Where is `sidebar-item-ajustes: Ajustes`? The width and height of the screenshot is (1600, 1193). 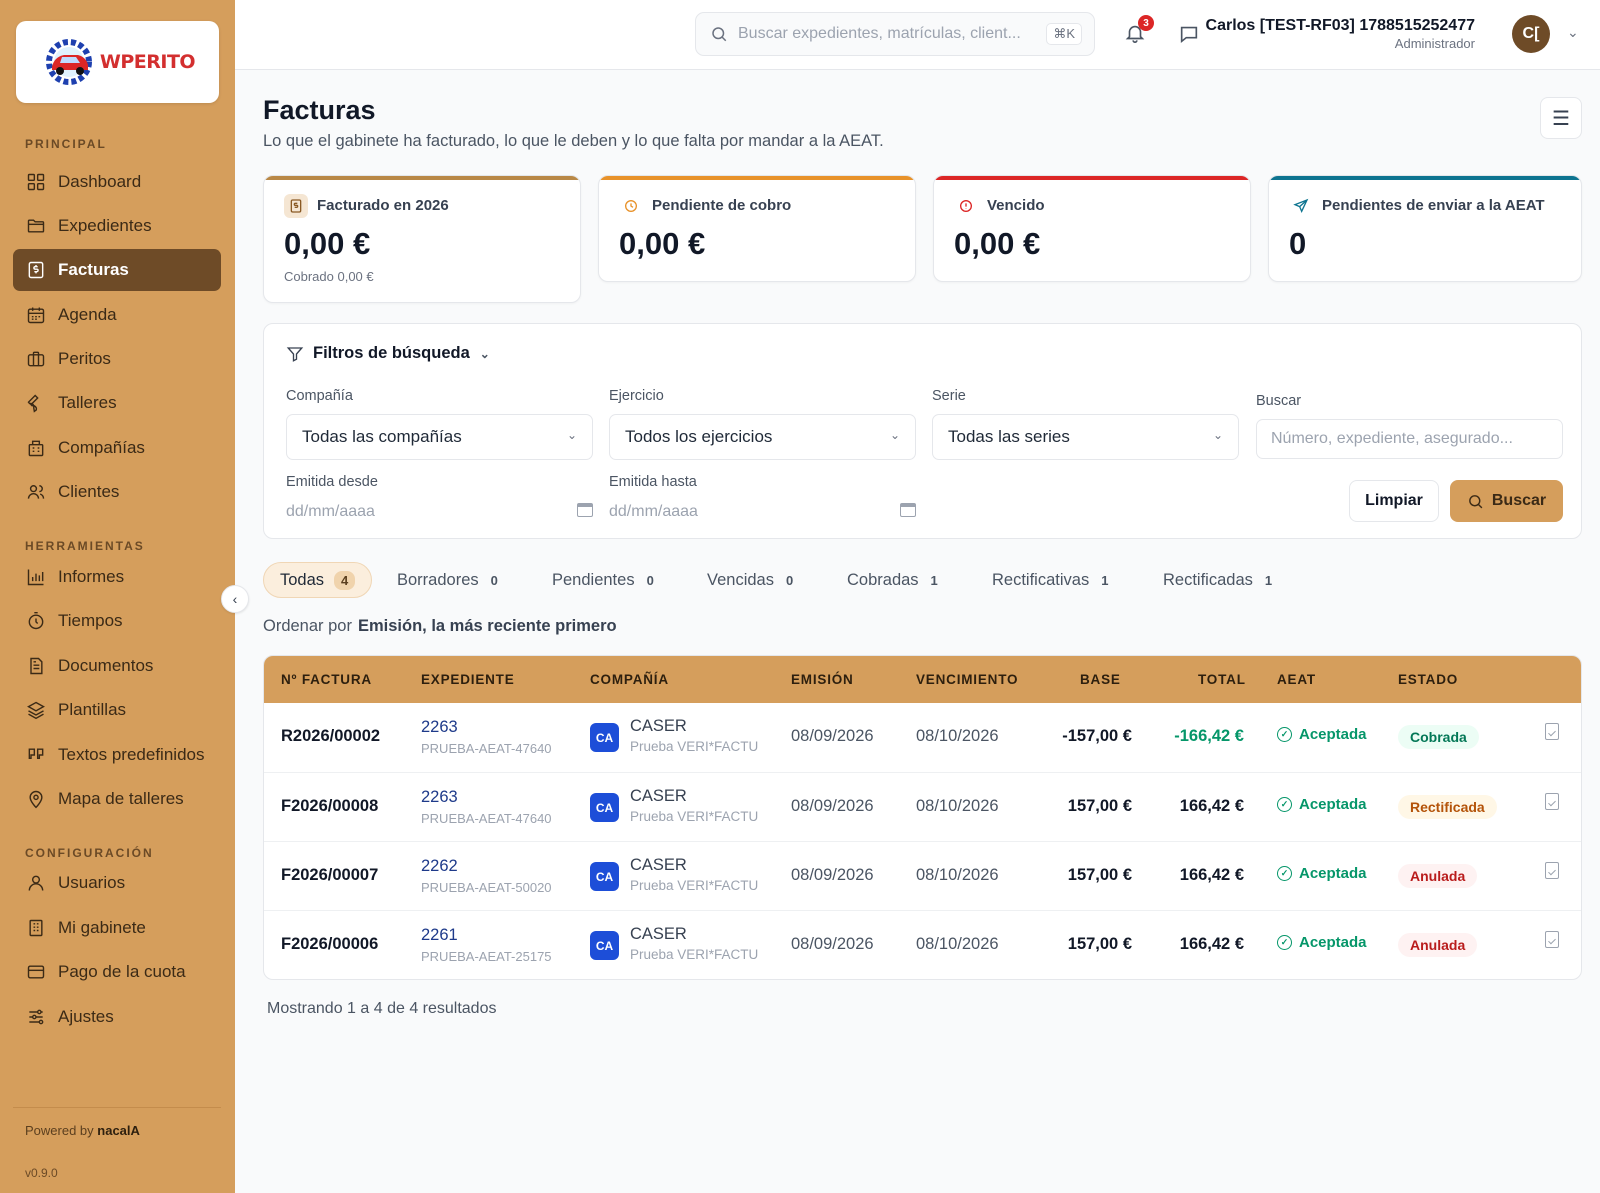
sidebar-item-ajustes: Ajustes is located at coordinates (117, 1017).